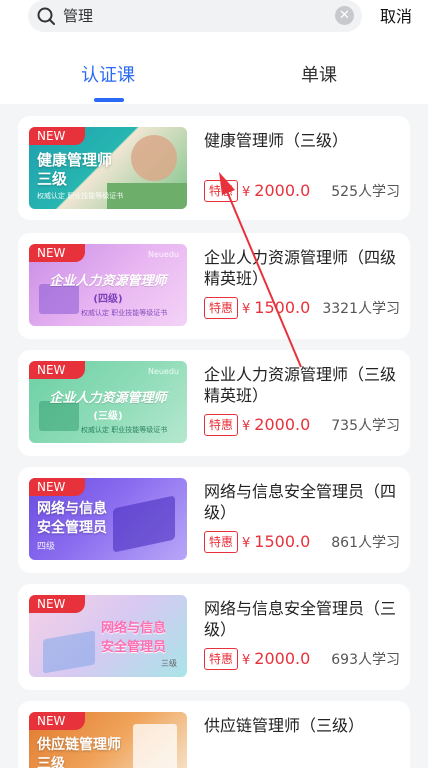 This screenshot has width=428, height=768. Describe the element at coordinates (108, 299) in the screenshot. I see `thumbnail-level: (四级)` at that location.